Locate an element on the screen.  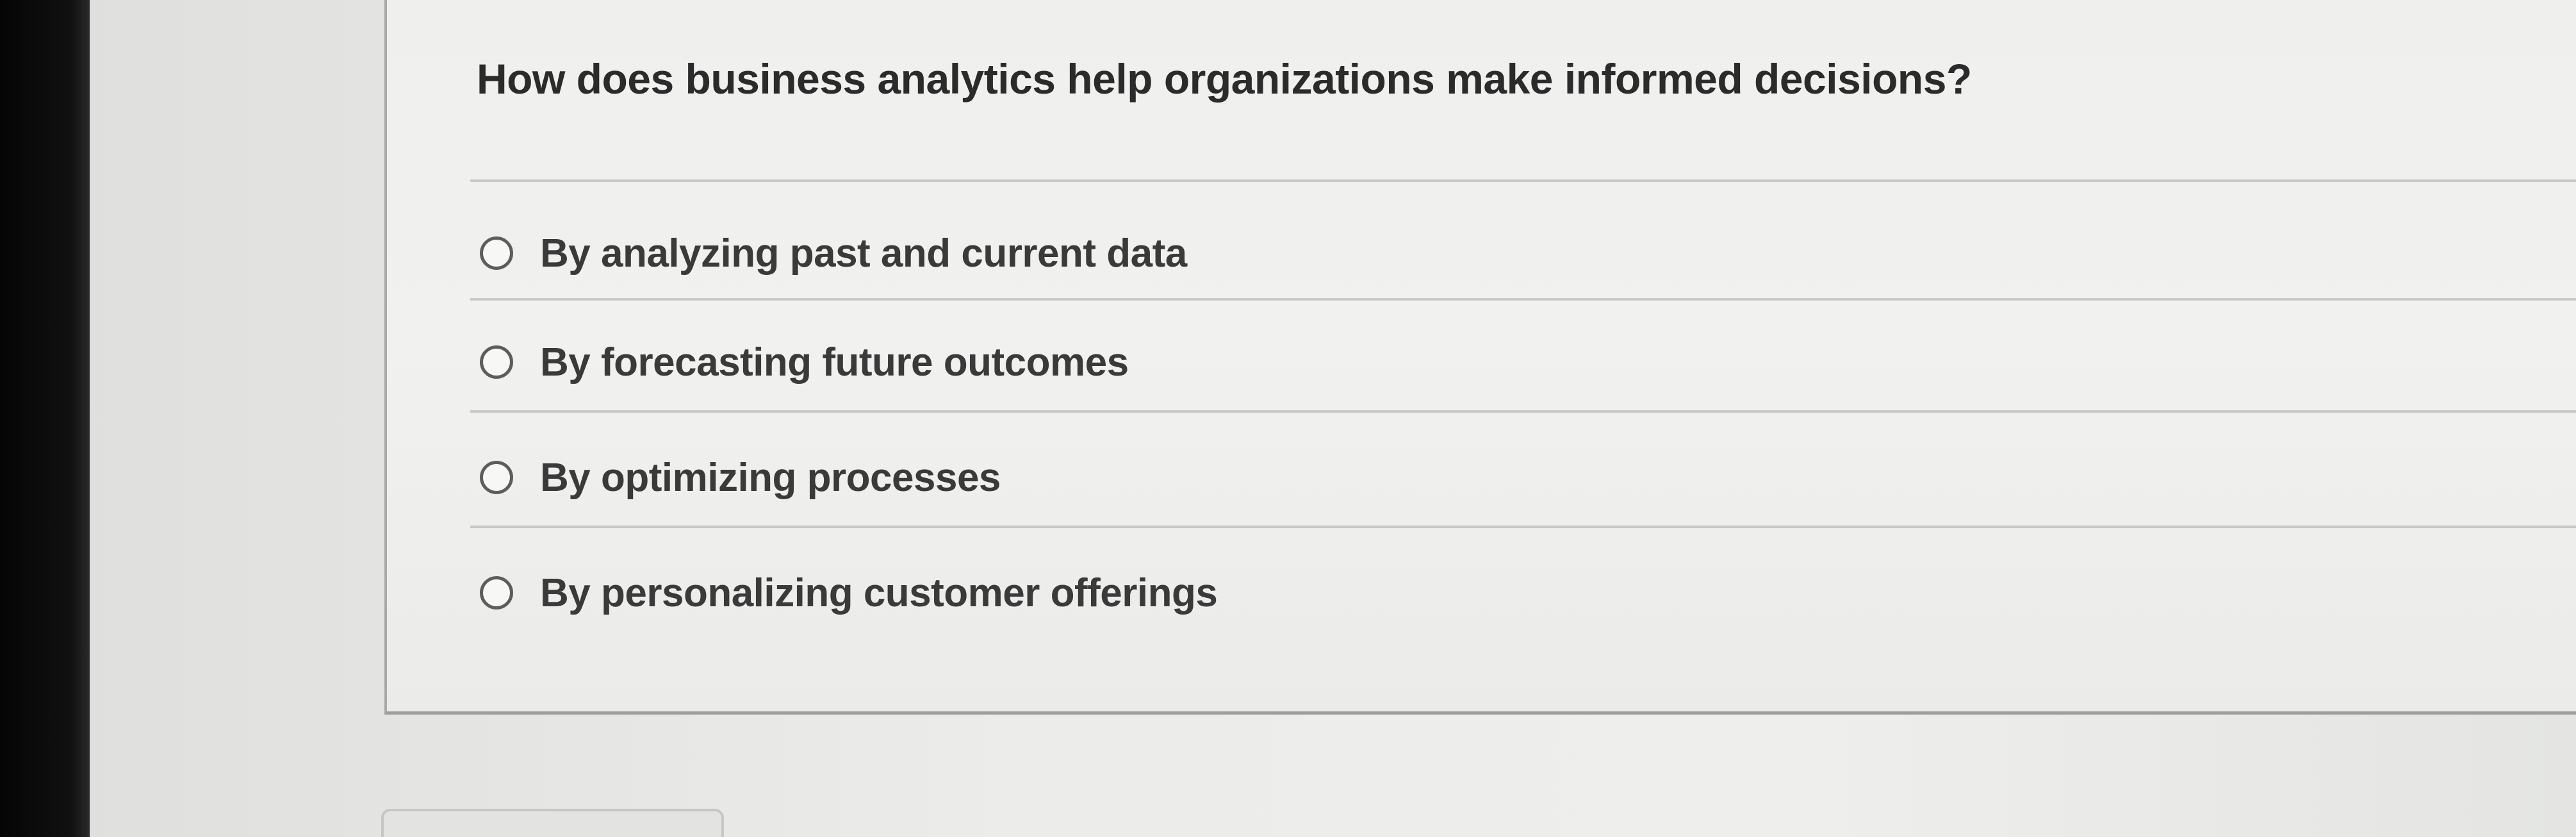
monitor-bezel is located at coordinates (45, 418).